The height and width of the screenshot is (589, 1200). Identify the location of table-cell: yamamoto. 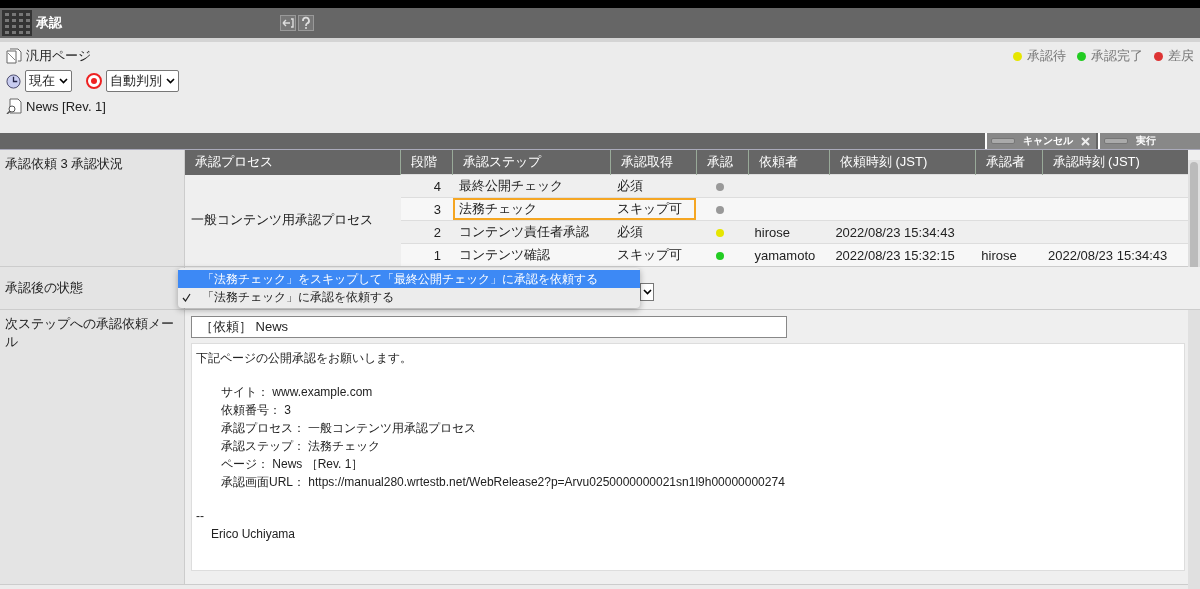
(785, 255).